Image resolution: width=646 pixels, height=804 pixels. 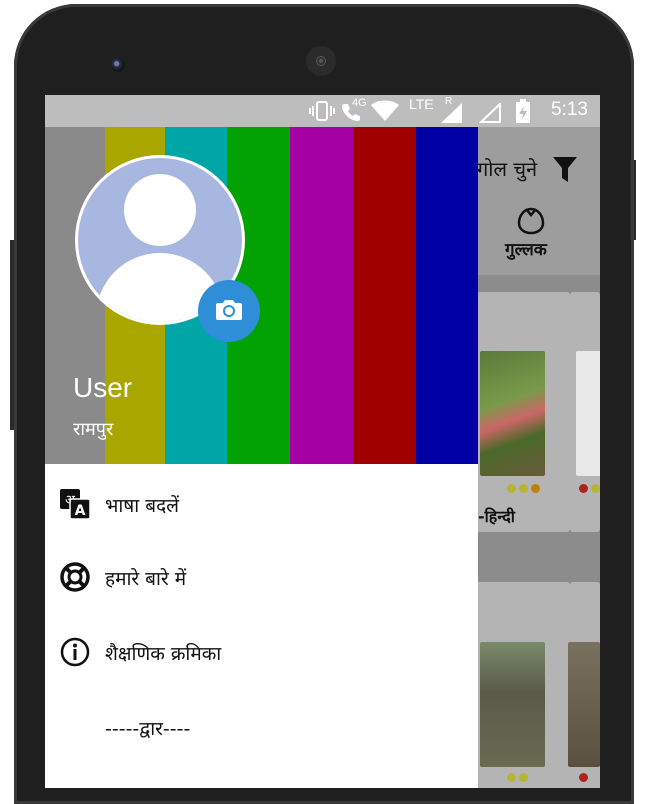 I want to click on menu-section-divider: -----द्वार----, so click(x=261, y=727).